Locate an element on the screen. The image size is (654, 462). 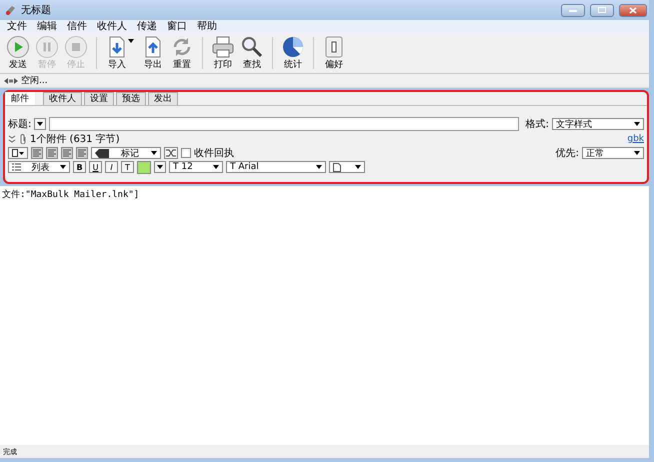
toolbar-button: 导入 is located at coordinates (117, 53).